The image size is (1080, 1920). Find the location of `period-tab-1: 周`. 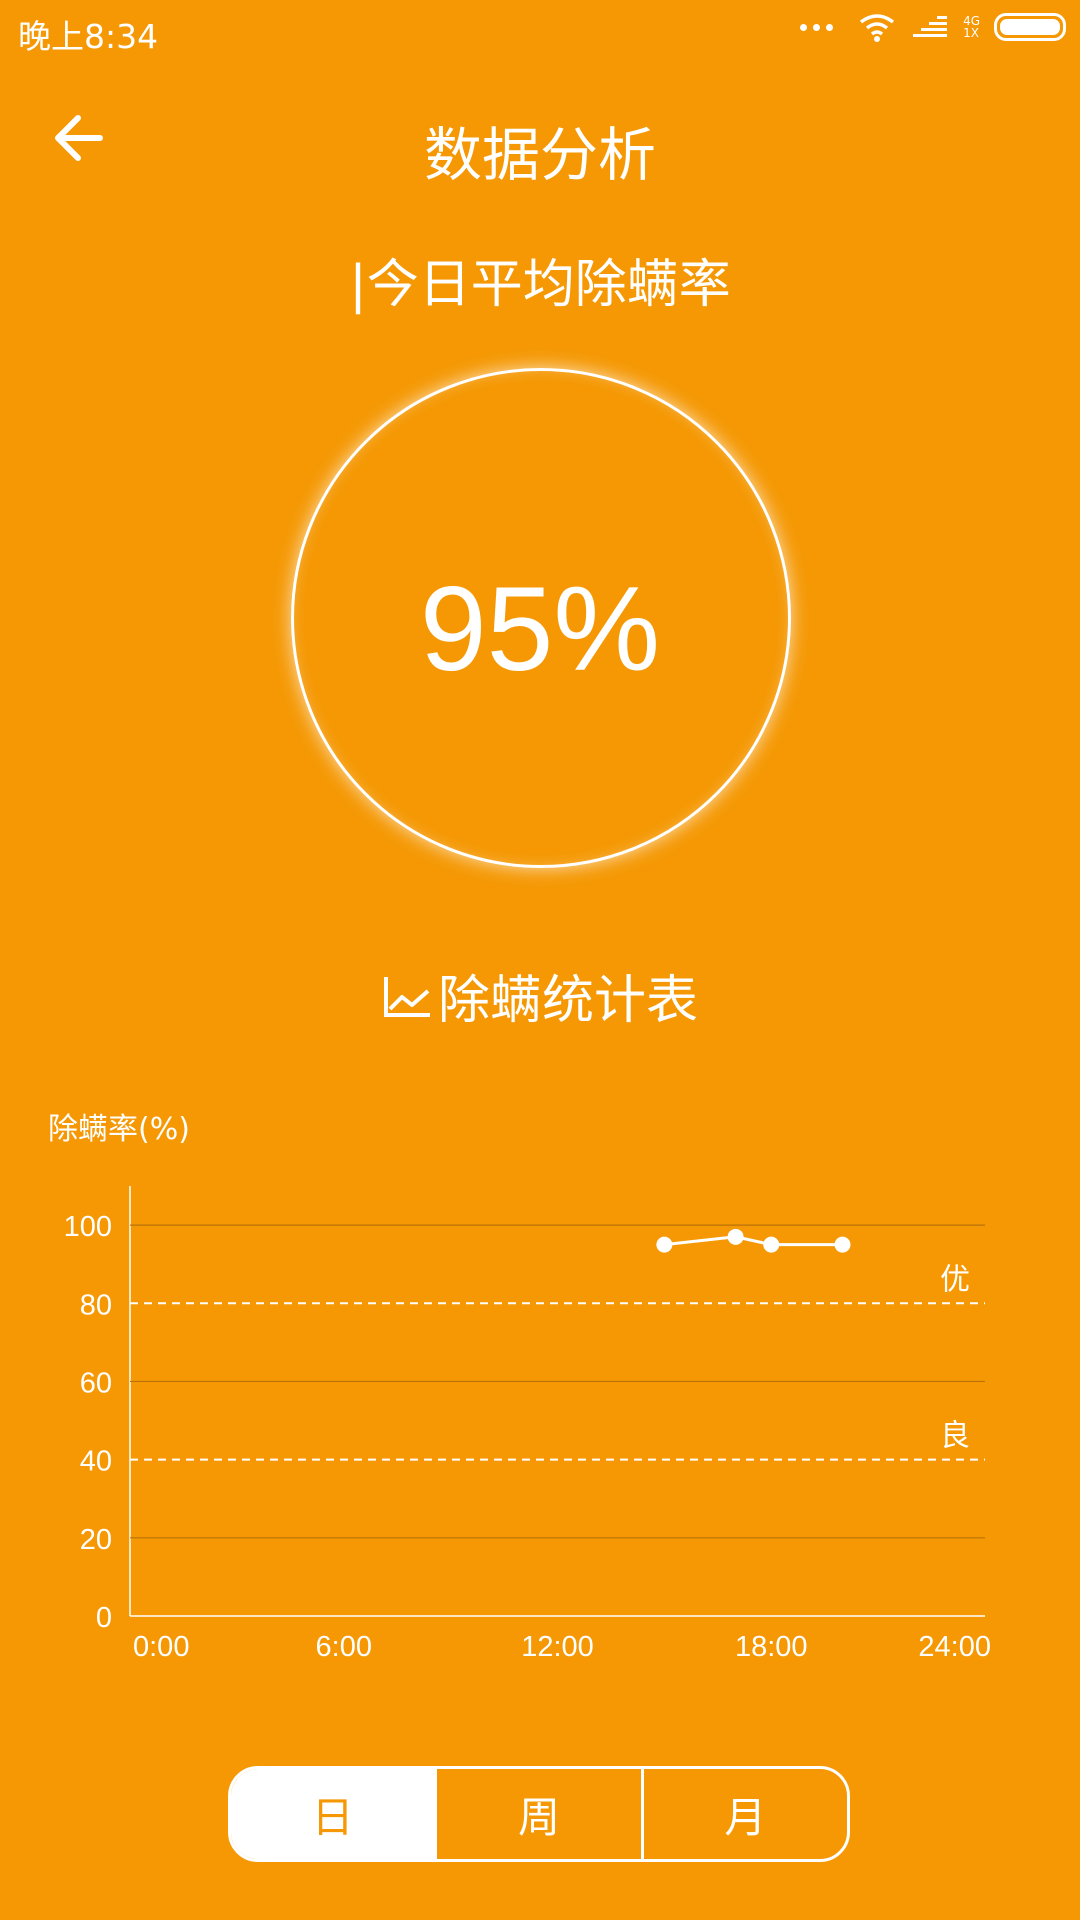

period-tab-1: 周 is located at coordinates (537, 1814).